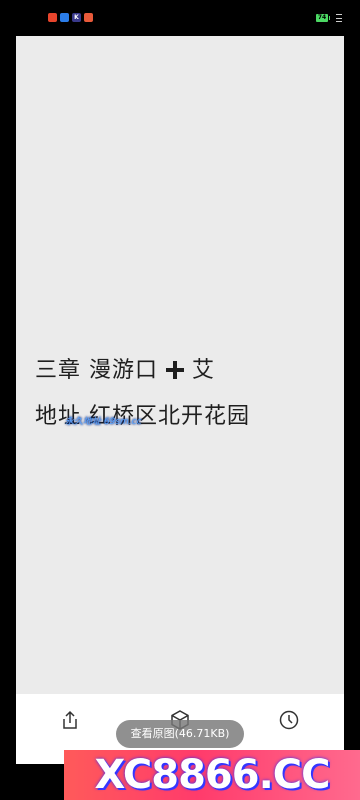  I want to click on k-app-icon: K, so click(76, 17).